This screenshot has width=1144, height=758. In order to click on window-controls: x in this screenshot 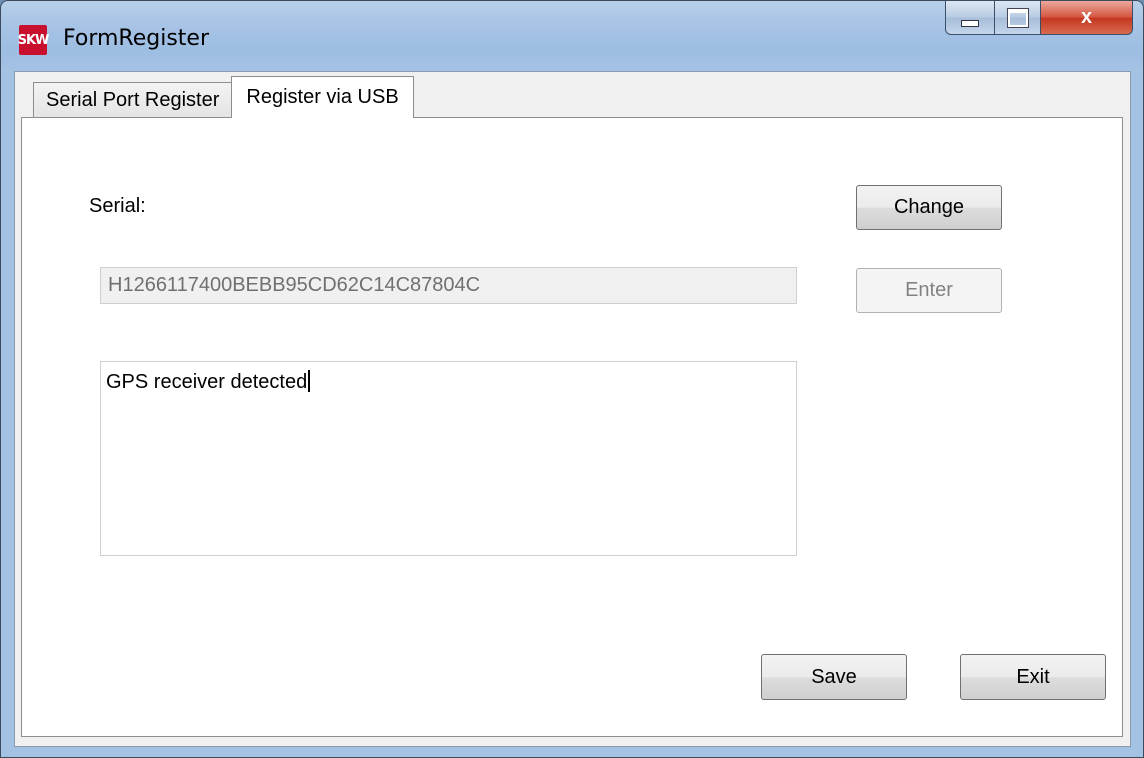, I will do `click(1039, 18)`.